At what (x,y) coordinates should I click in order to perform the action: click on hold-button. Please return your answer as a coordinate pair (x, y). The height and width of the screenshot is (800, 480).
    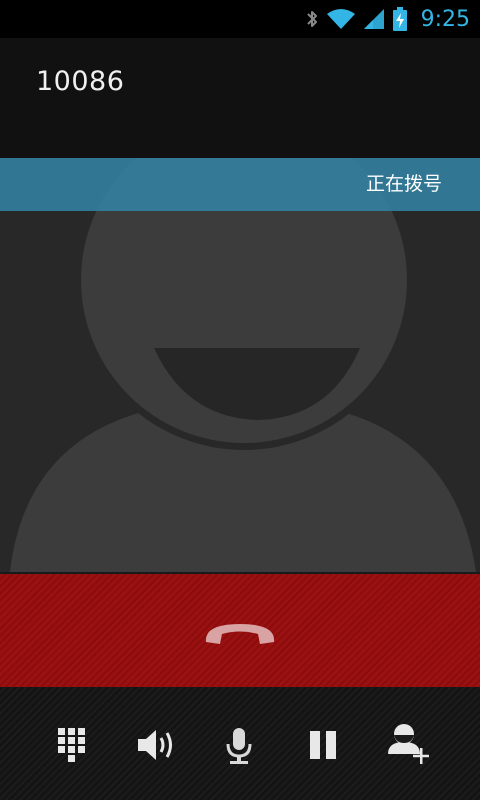
    Looking at the image, I should click on (323, 747).